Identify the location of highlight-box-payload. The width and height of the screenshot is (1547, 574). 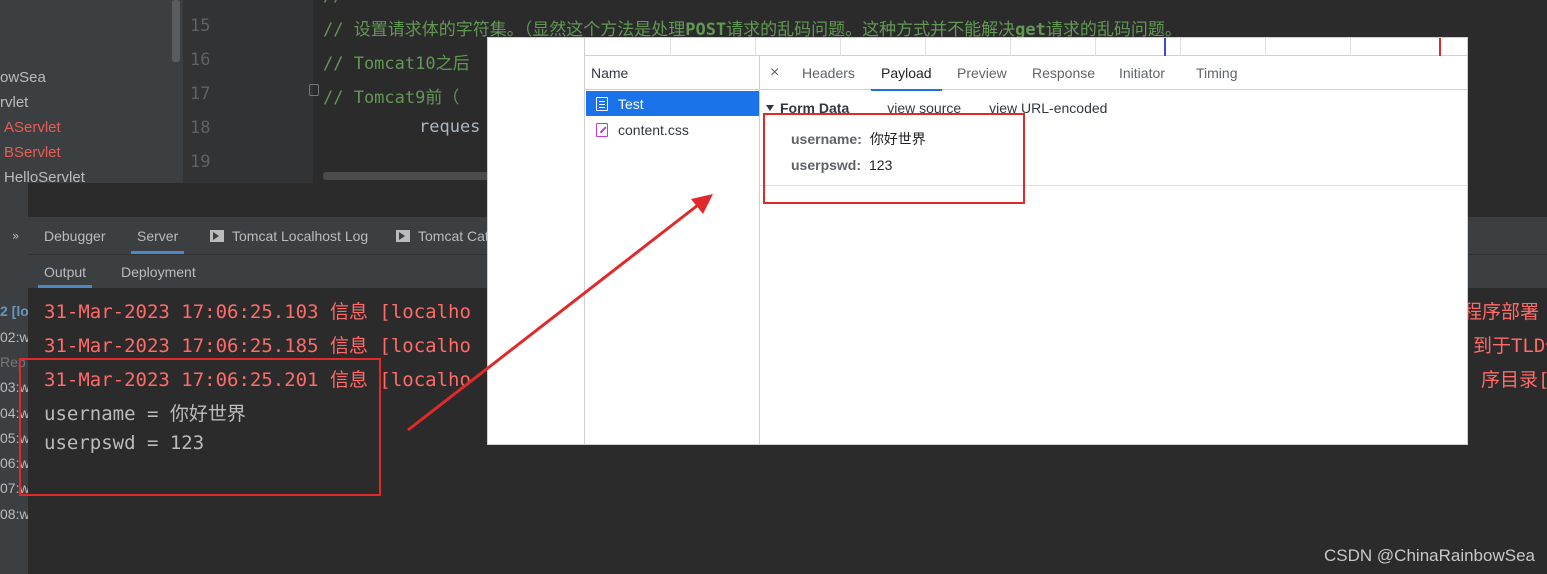
(894, 158).